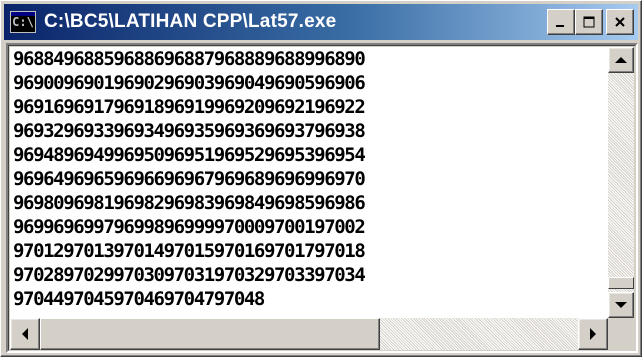  I want to click on vertical-scroll-thumb, so click(621, 283).